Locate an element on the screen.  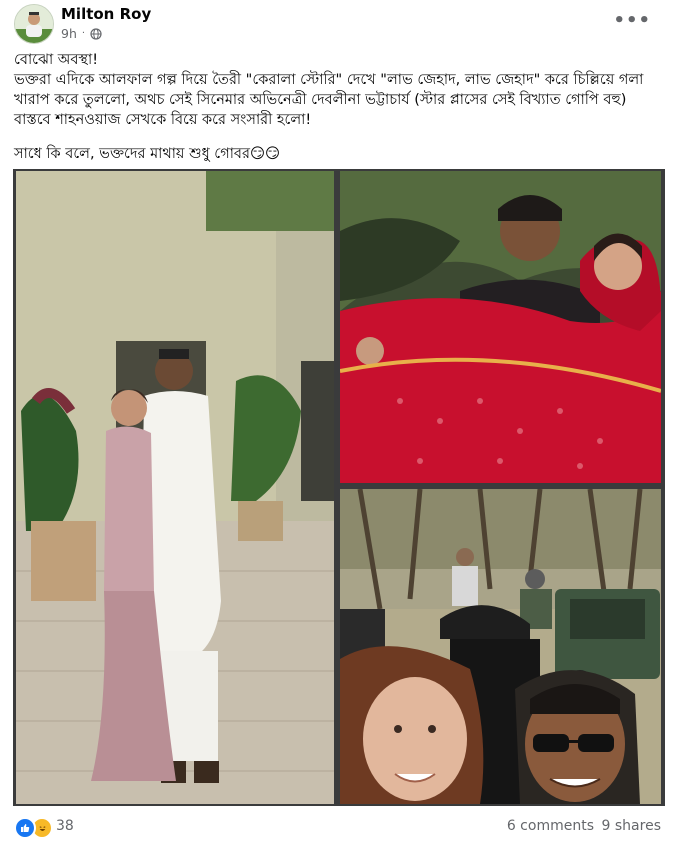
post-text-line-3: সাধে কি বলে, ভক্তদের মাথায় শুধু গোবর😏😏 is located at coordinates (147, 154).